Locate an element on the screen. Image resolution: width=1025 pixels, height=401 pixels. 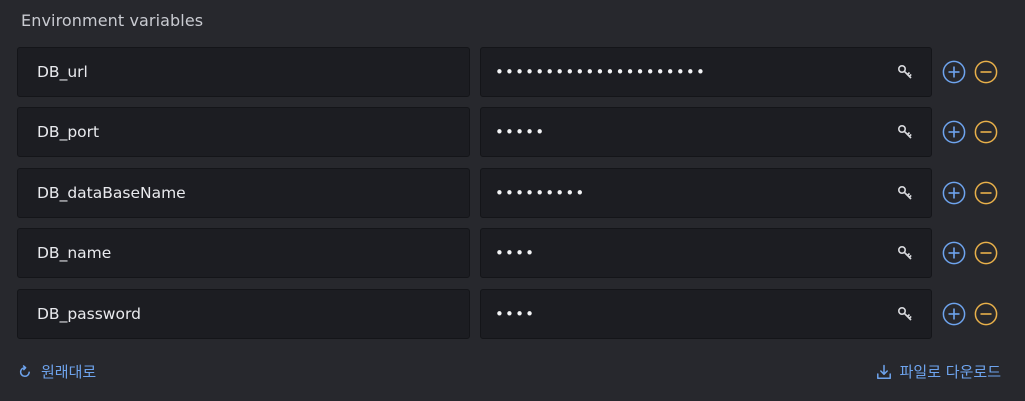
env-key-field: DB_password is located at coordinates (243, 313).